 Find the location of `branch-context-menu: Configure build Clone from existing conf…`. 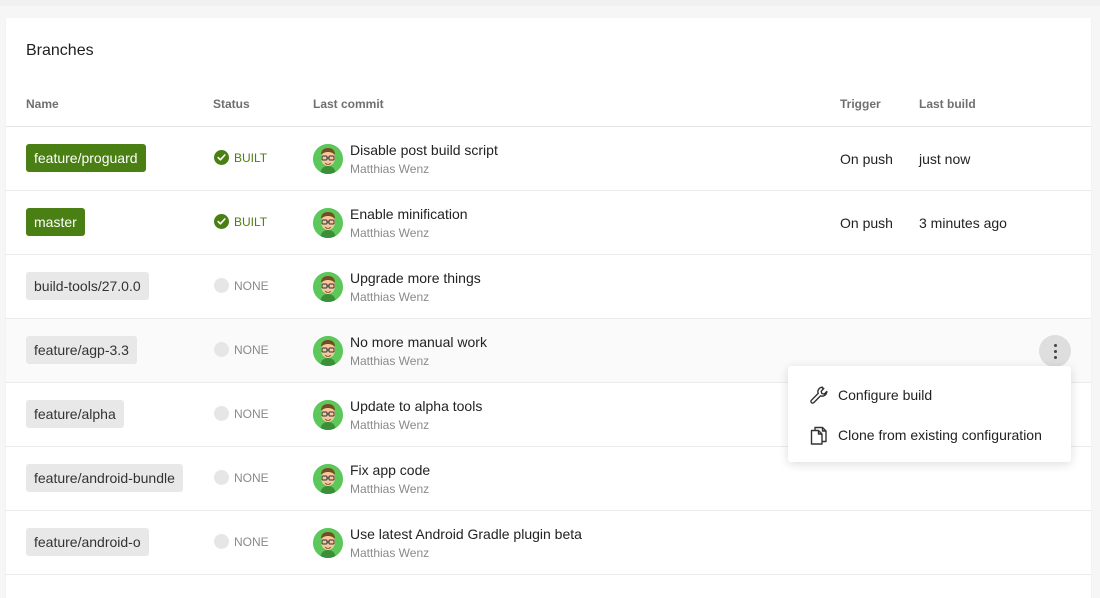

branch-context-menu: Configure build Clone from existing conf… is located at coordinates (929, 414).